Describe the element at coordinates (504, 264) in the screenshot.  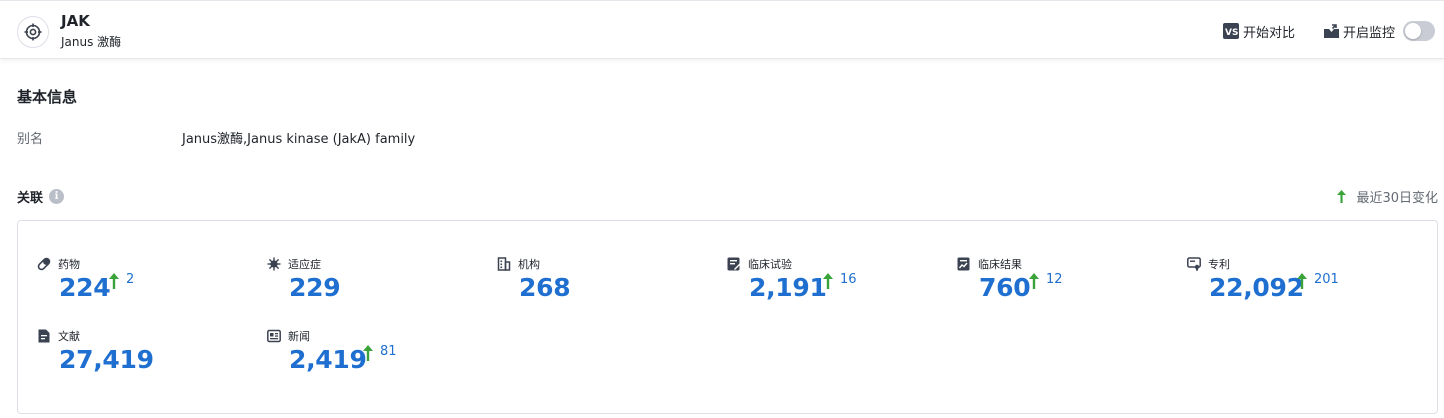
I see `building-icon` at that location.